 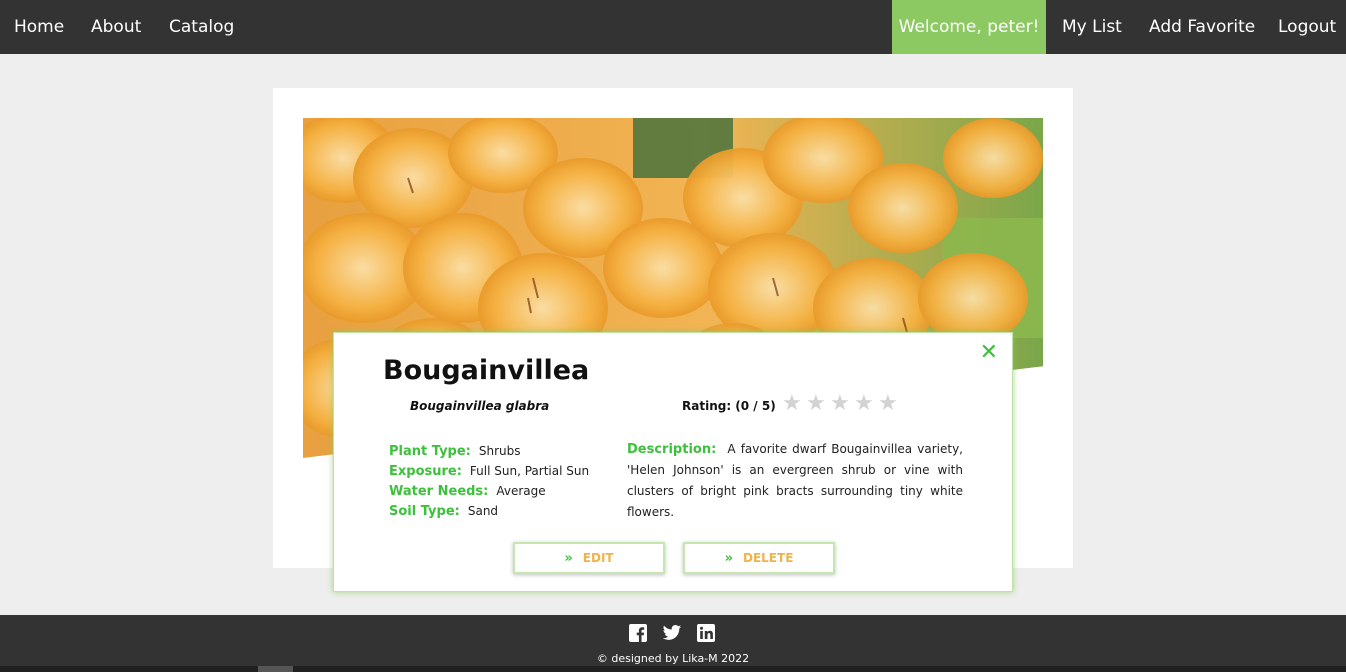 What do you see at coordinates (989, 353) in the screenshot?
I see `close-icon: ✕` at bounding box center [989, 353].